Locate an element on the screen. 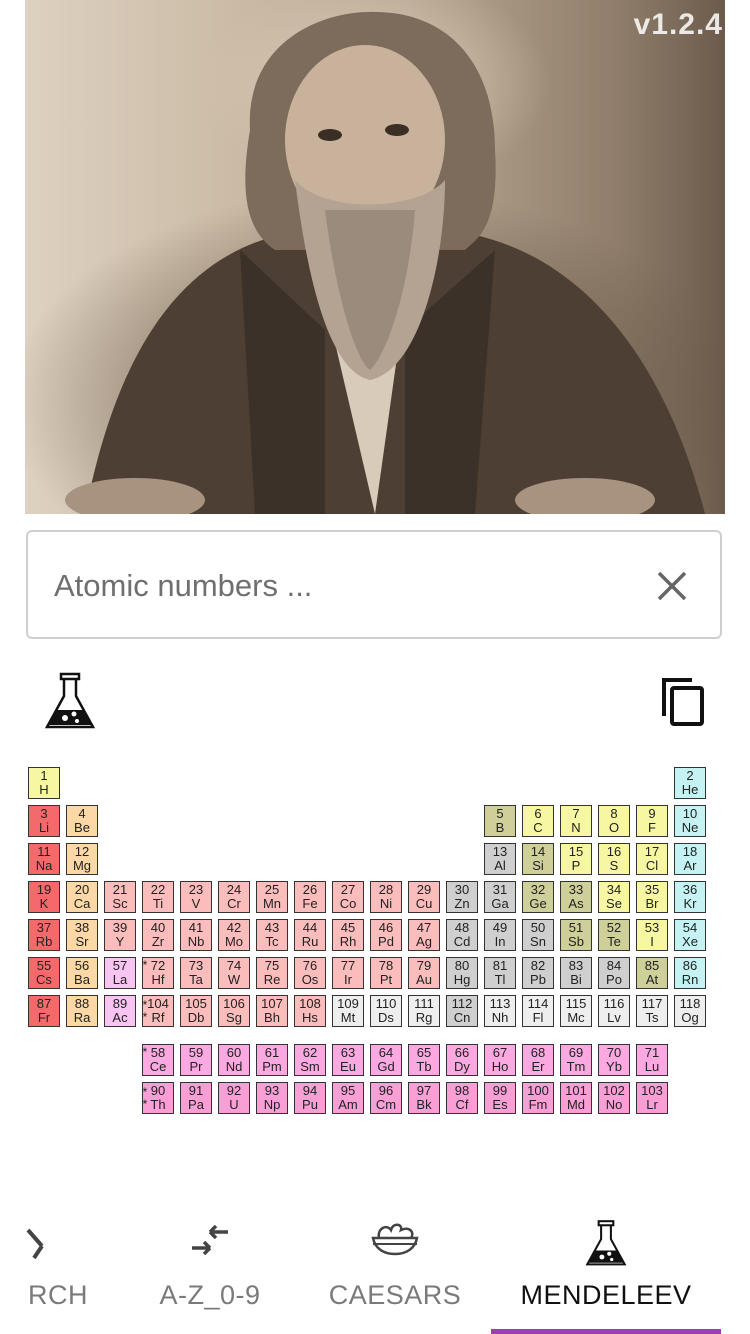 Image resolution: width=750 pixels, height=1334 pixels. element-cell: 14 Si is located at coordinates (538, 859).